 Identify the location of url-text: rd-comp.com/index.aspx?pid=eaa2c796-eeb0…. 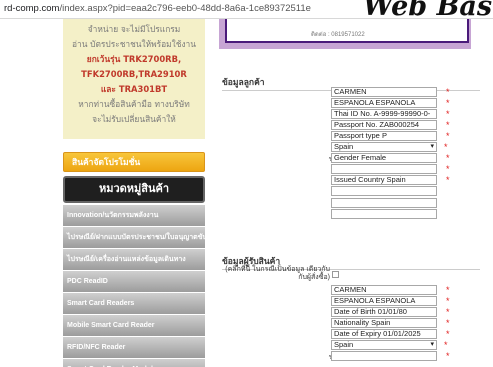
(157, 8).